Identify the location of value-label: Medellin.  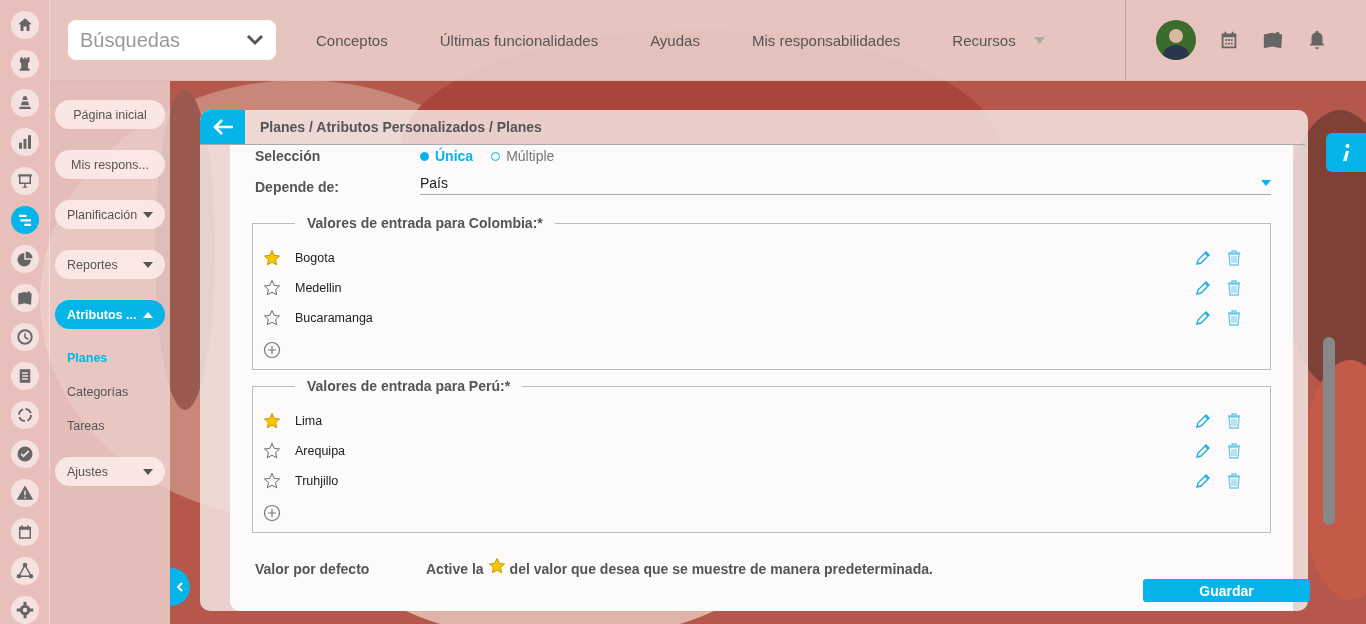
(319, 288).